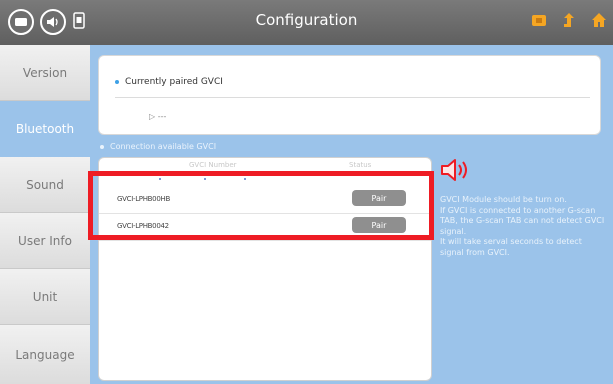 The image size is (613, 384). Describe the element at coordinates (456, 170) in the screenshot. I see `speaker-signal-icon` at that location.